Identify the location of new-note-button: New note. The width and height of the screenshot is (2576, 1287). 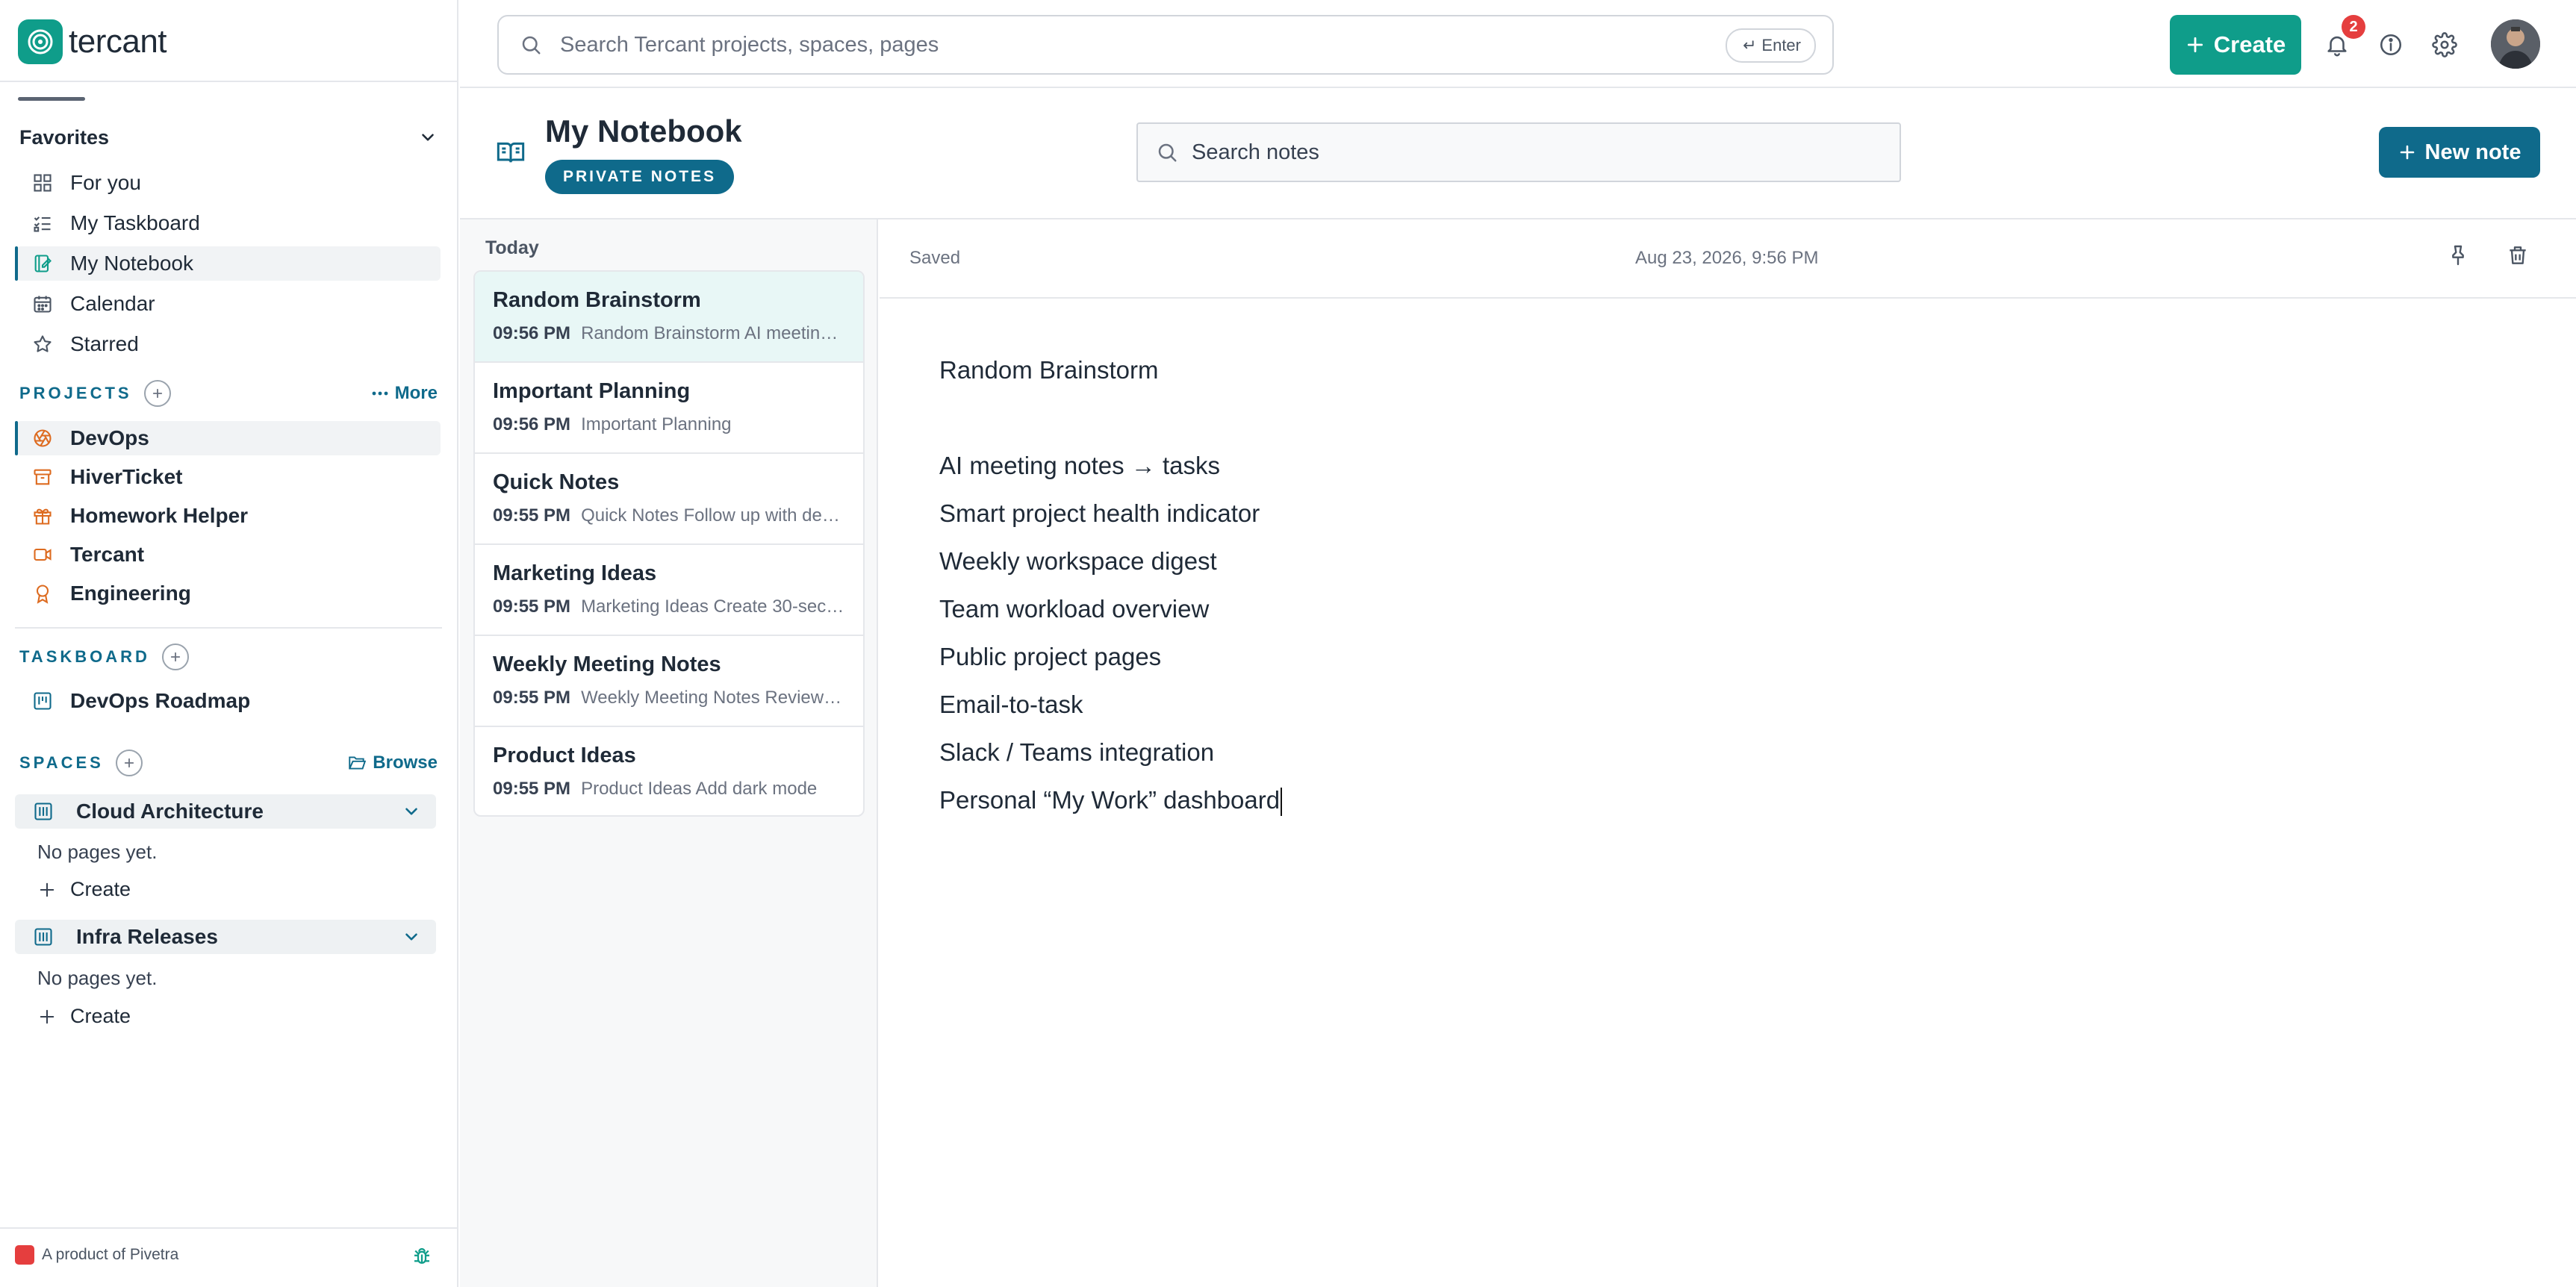
(2459, 152).